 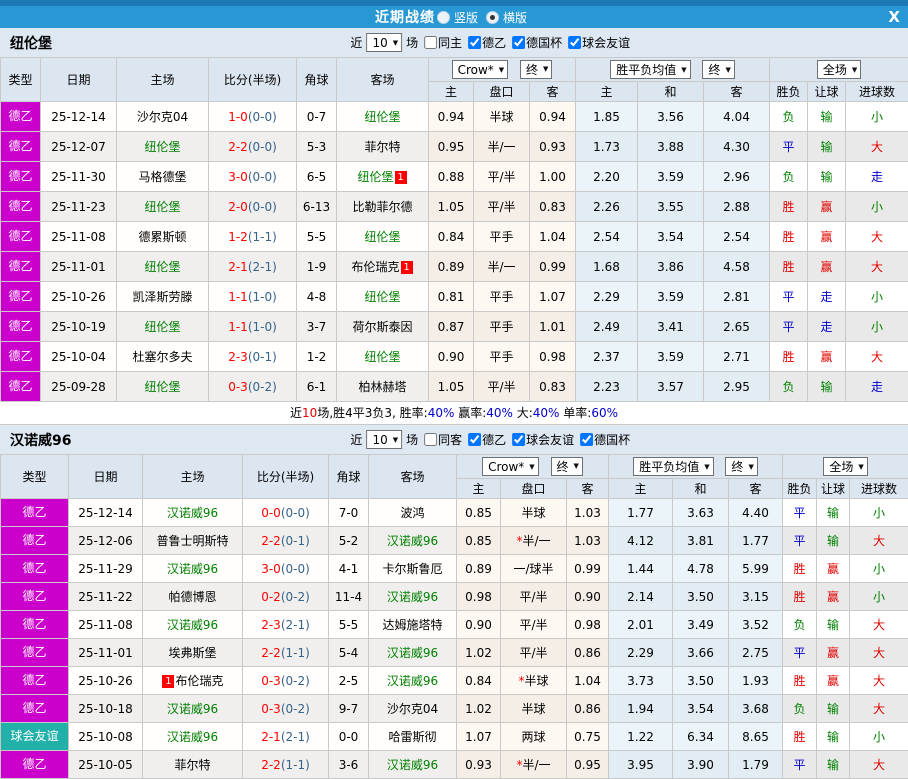 What do you see at coordinates (553, 237) in the screenshot?
I see `away-odds-cell: 1.04` at bounding box center [553, 237].